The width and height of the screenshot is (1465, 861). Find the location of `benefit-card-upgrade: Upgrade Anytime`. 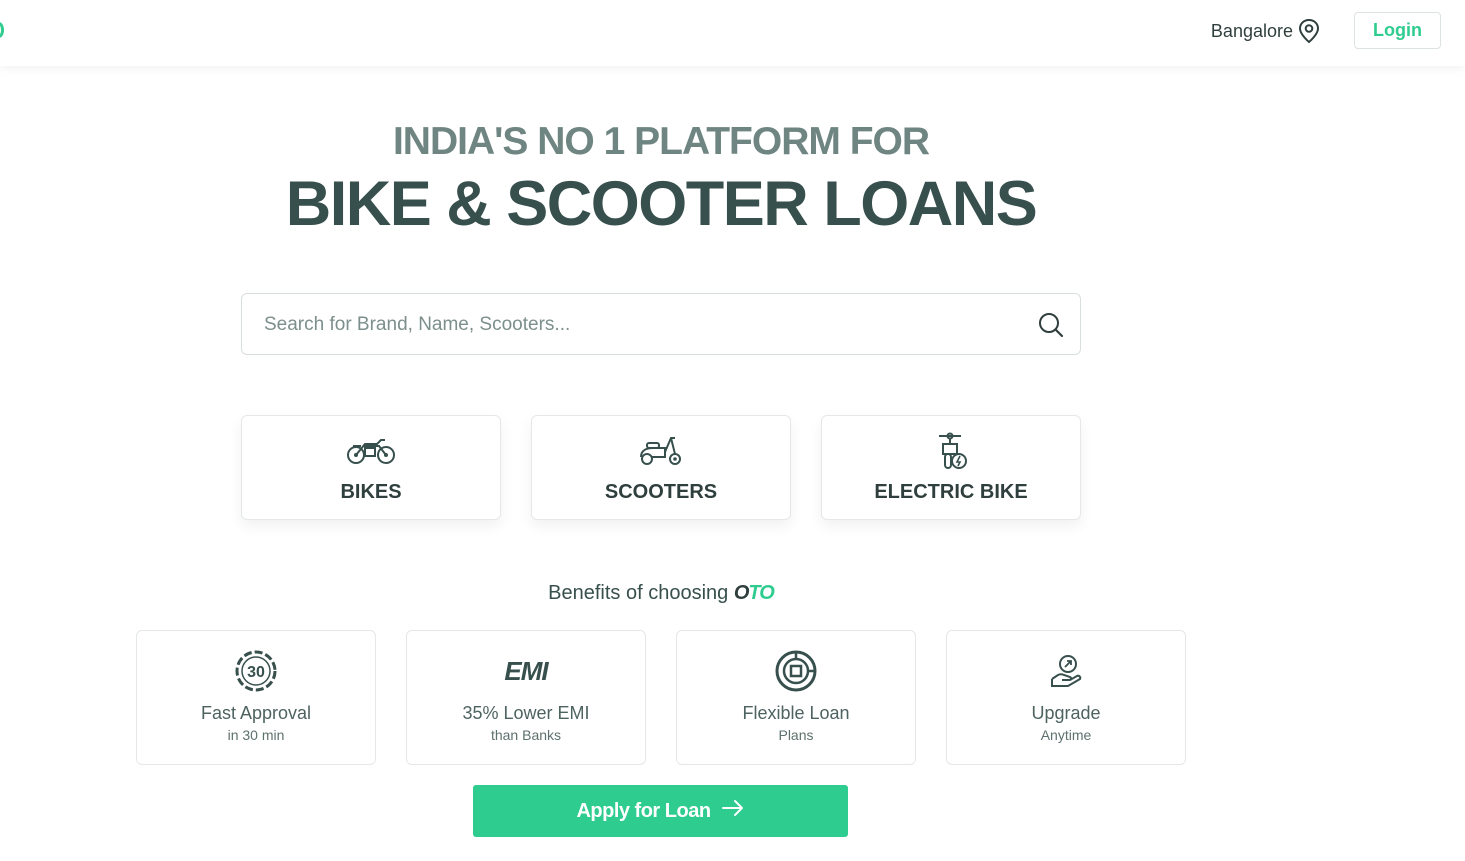

benefit-card-upgrade: Upgrade Anytime is located at coordinates (1066, 697).